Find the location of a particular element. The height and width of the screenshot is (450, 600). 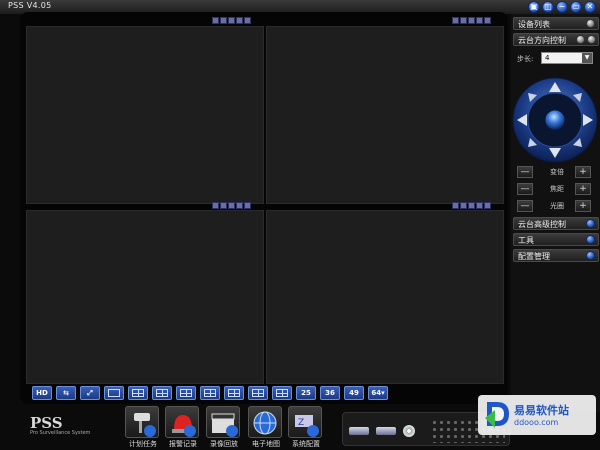

ptz-advanced-header: 云台高级控制 is located at coordinates (556, 223).